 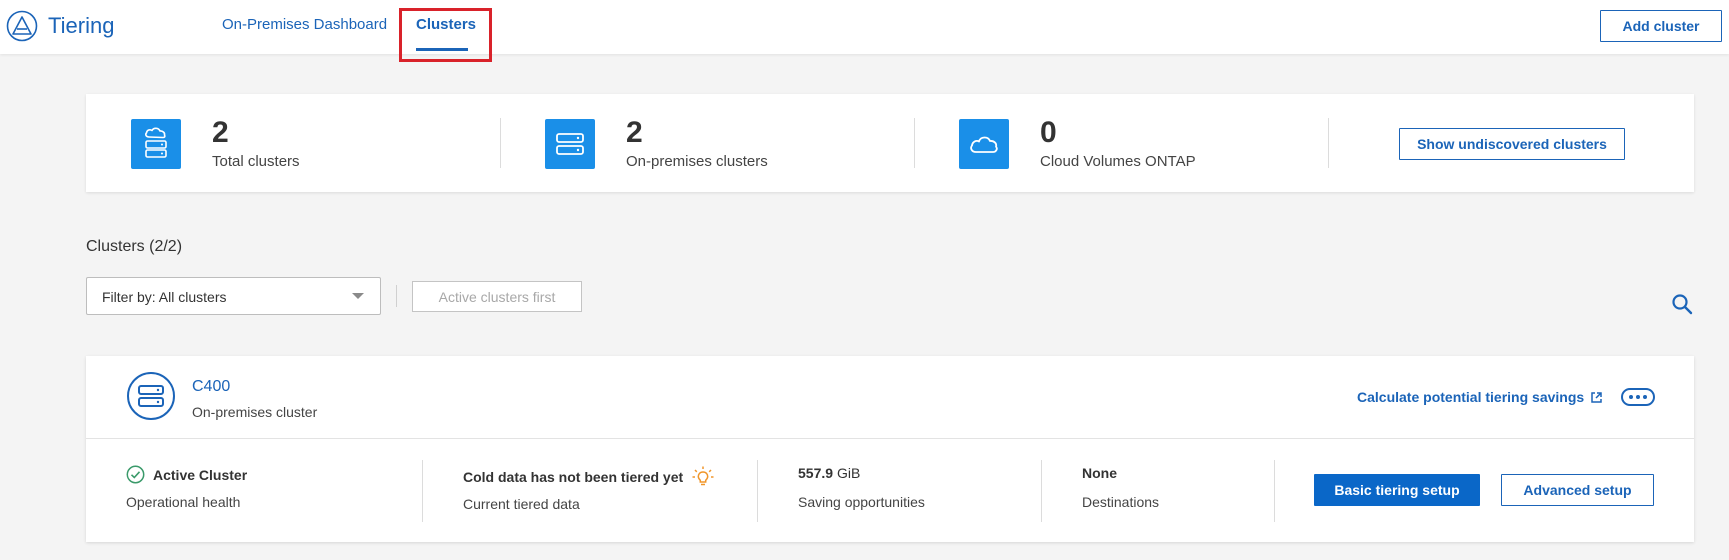 What do you see at coordinates (697, 161) in the screenshot?
I see `on-premises-clusters-label: On-premises clusters` at bounding box center [697, 161].